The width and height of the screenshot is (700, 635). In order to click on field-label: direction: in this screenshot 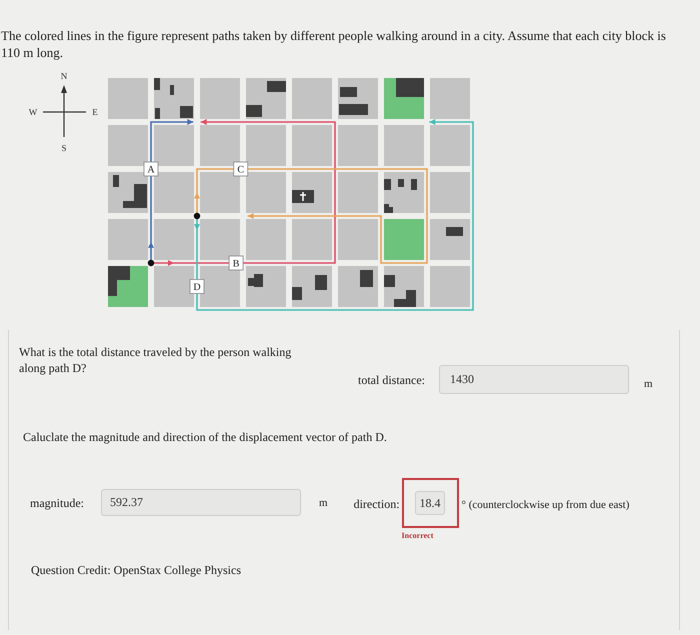, I will do `click(377, 504)`.